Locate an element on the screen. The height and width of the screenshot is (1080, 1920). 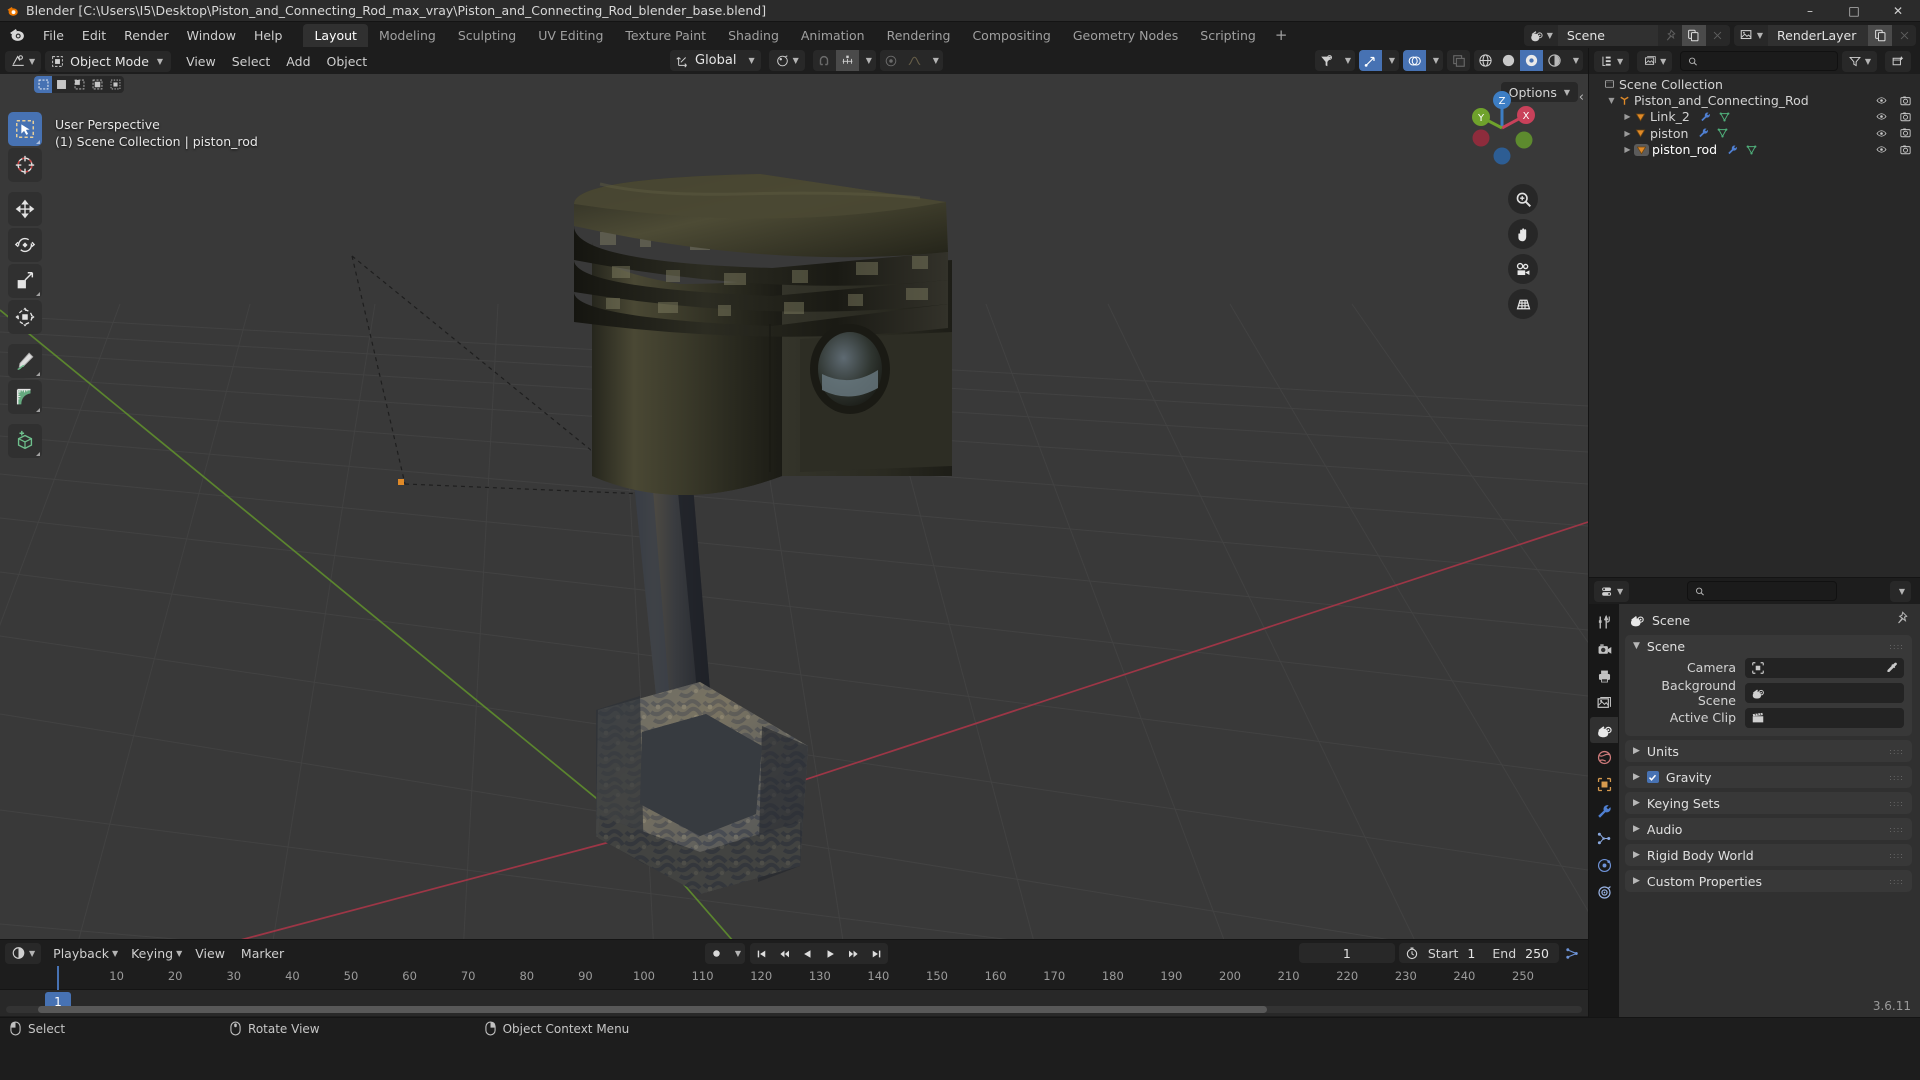
close-button: ✕ is located at coordinates (1898, 11).